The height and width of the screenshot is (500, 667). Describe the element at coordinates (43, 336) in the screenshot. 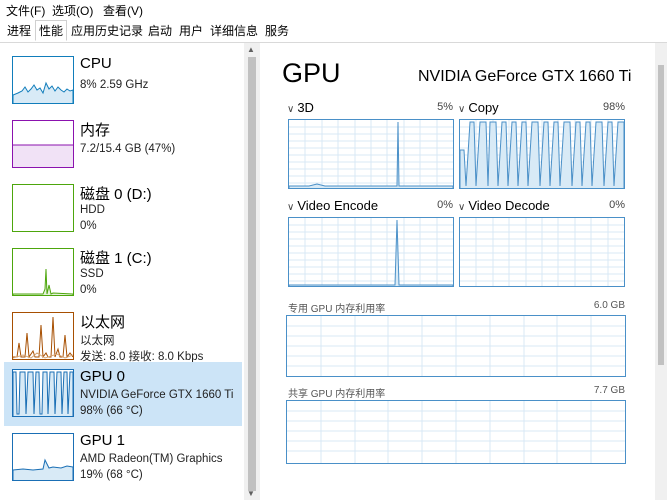

I see `ethernet-thumbnail` at that location.